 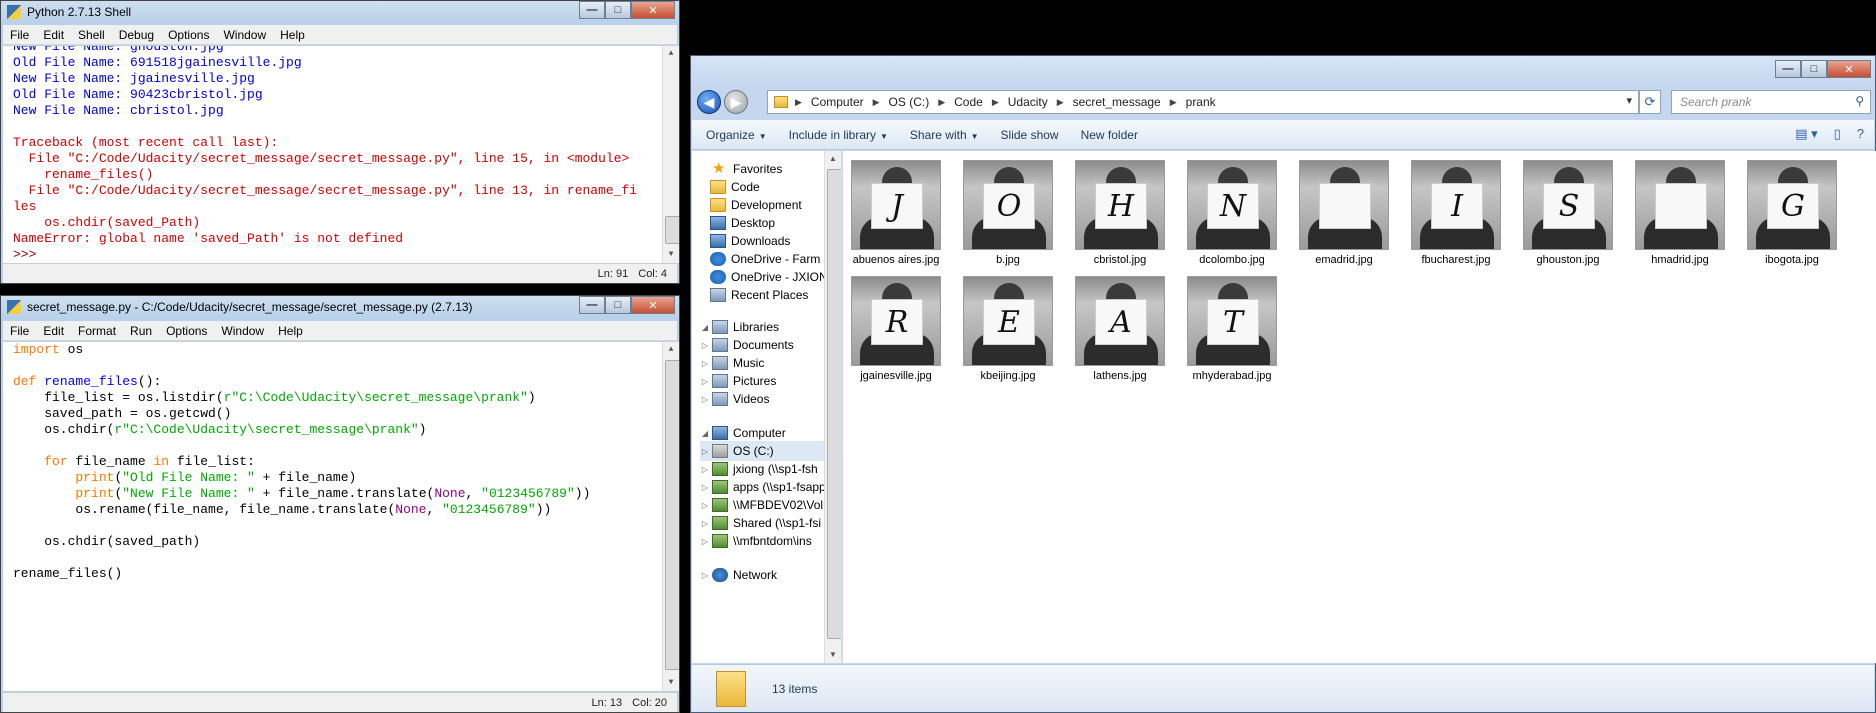 I want to click on preview-pane-icon: ▯, so click(x=1837, y=134).